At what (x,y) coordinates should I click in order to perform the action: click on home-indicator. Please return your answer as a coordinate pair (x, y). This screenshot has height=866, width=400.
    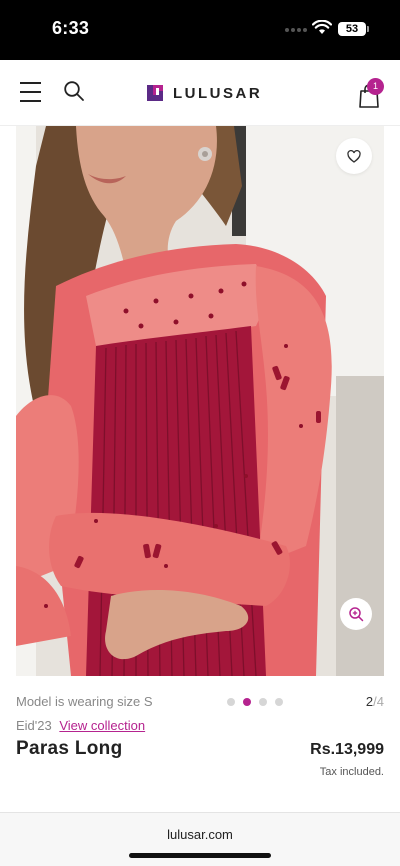
    Looking at the image, I should click on (200, 855).